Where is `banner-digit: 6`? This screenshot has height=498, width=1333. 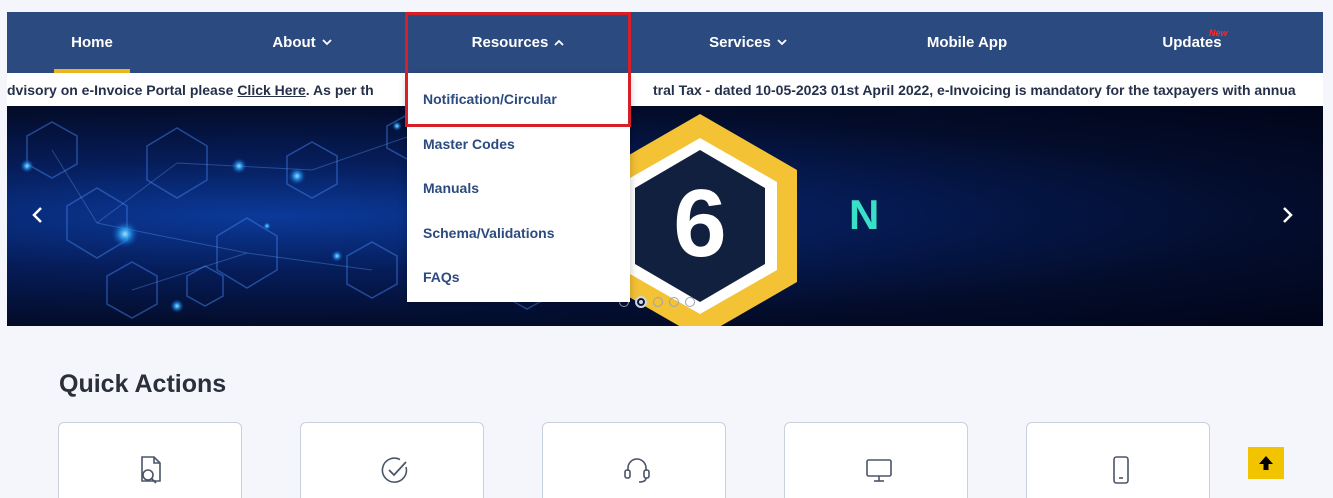 banner-digit: 6 is located at coordinates (699, 223).